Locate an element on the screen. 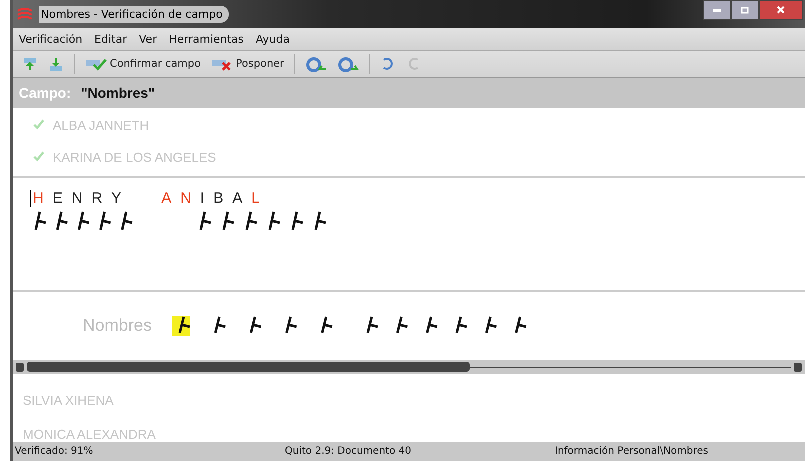 The width and height of the screenshot is (805, 461). status-text: Quito 2.9: Documento 40 is located at coordinates (348, 451).